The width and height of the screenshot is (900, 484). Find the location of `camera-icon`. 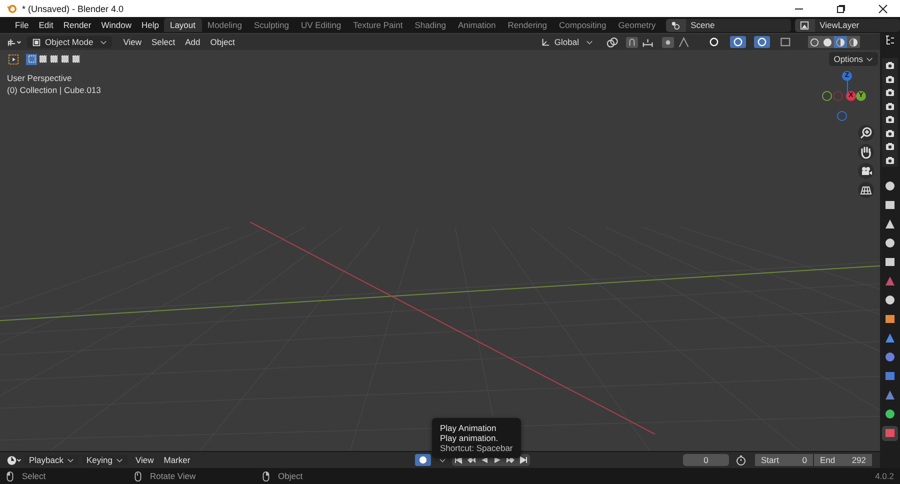

camera-icon is located at coordinates (866, 171).